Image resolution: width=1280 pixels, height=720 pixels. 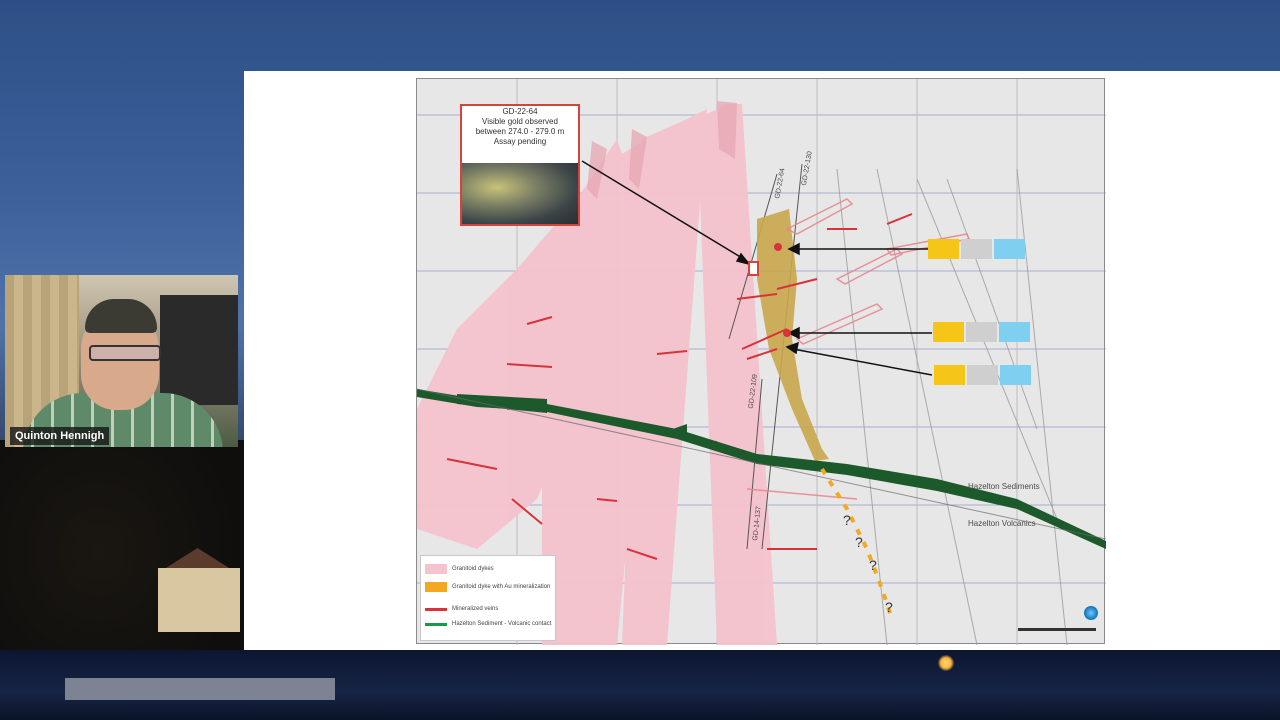 I want to click on legend-item-contact: Hazelton Sediment - Volcanic contact, so click(x=488, y=624).